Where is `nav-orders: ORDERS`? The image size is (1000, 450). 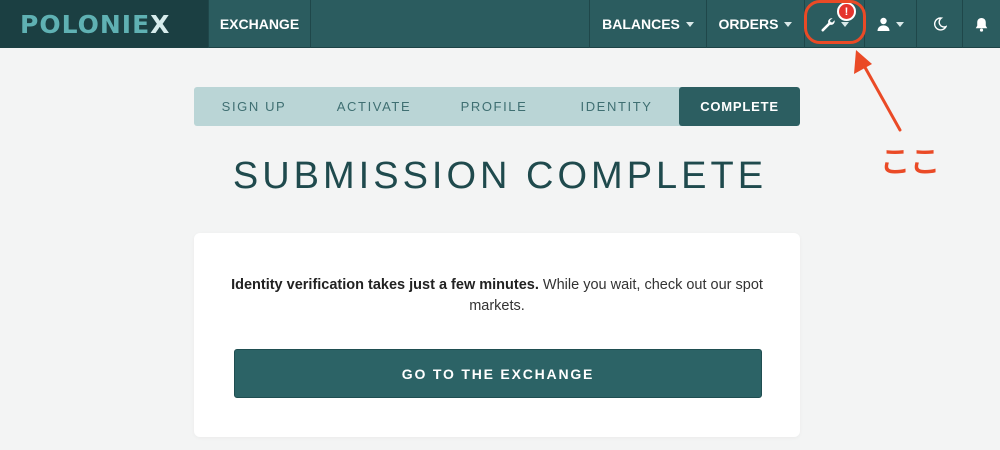
nav-orders: ORDERS is located at coordinates (756, 24).